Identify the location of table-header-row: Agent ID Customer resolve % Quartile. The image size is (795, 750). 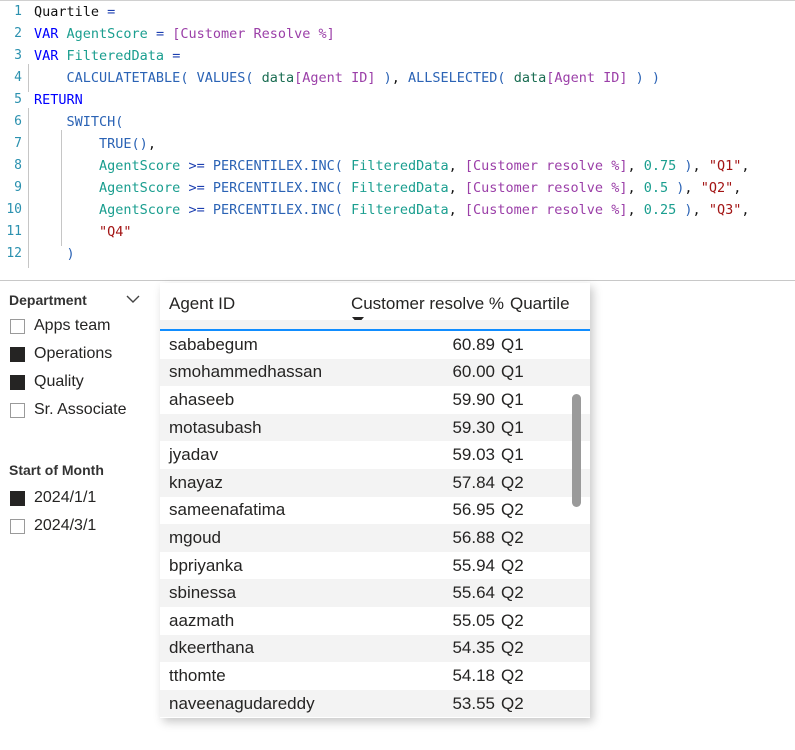
(375, 303).